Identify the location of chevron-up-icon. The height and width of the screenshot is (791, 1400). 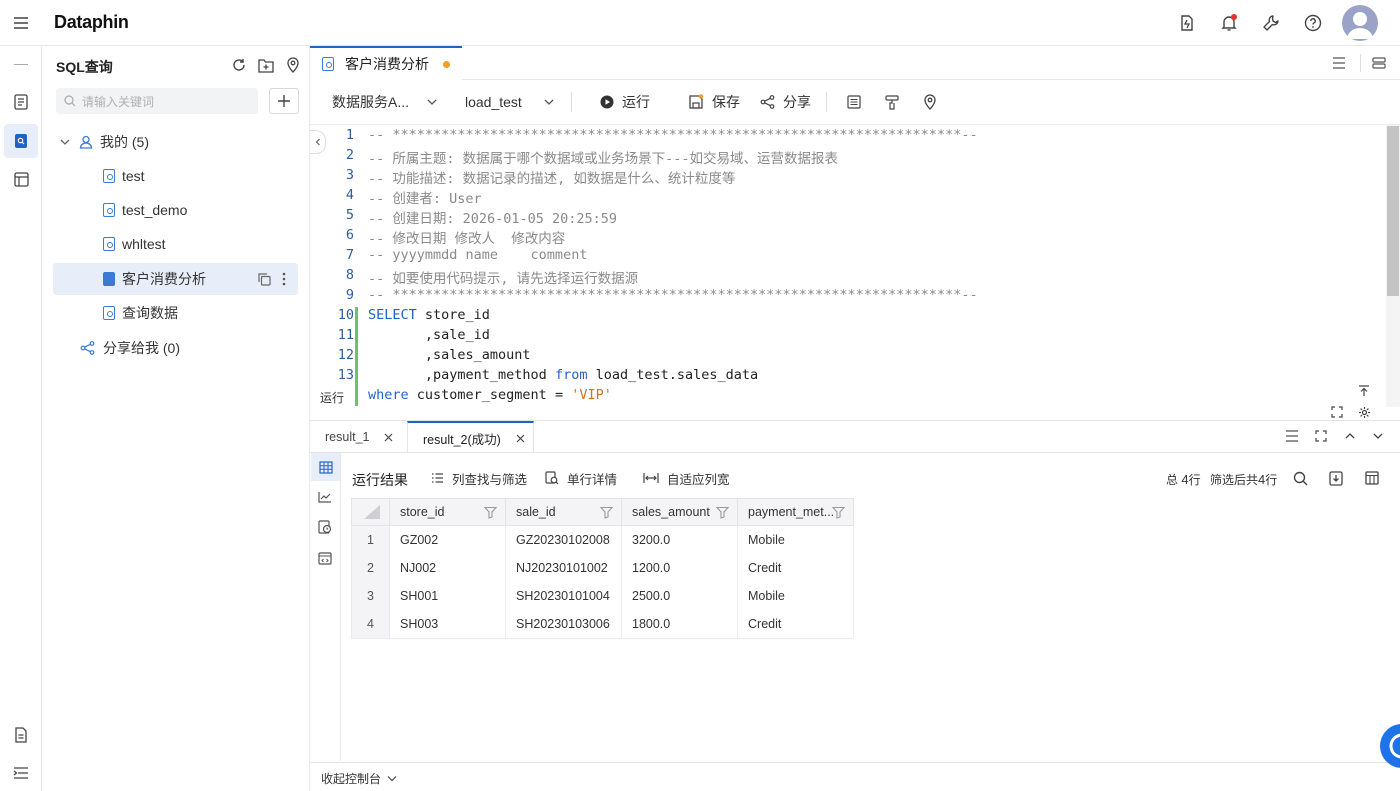
(1350, 436).